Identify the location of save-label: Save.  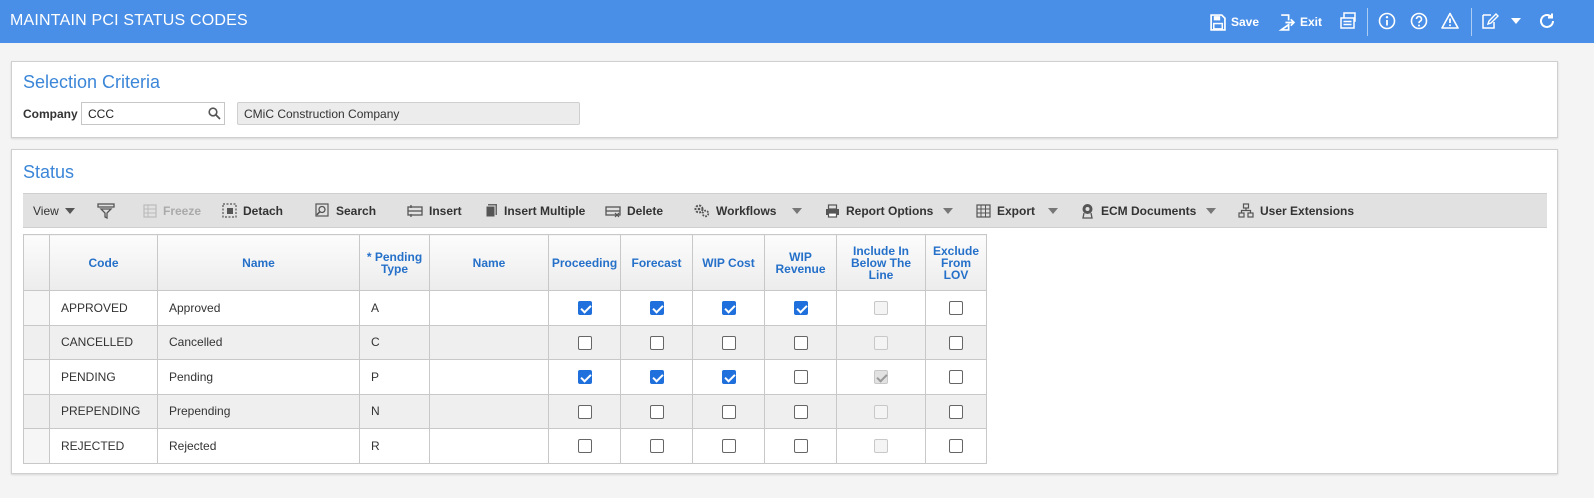
(1245, 22).